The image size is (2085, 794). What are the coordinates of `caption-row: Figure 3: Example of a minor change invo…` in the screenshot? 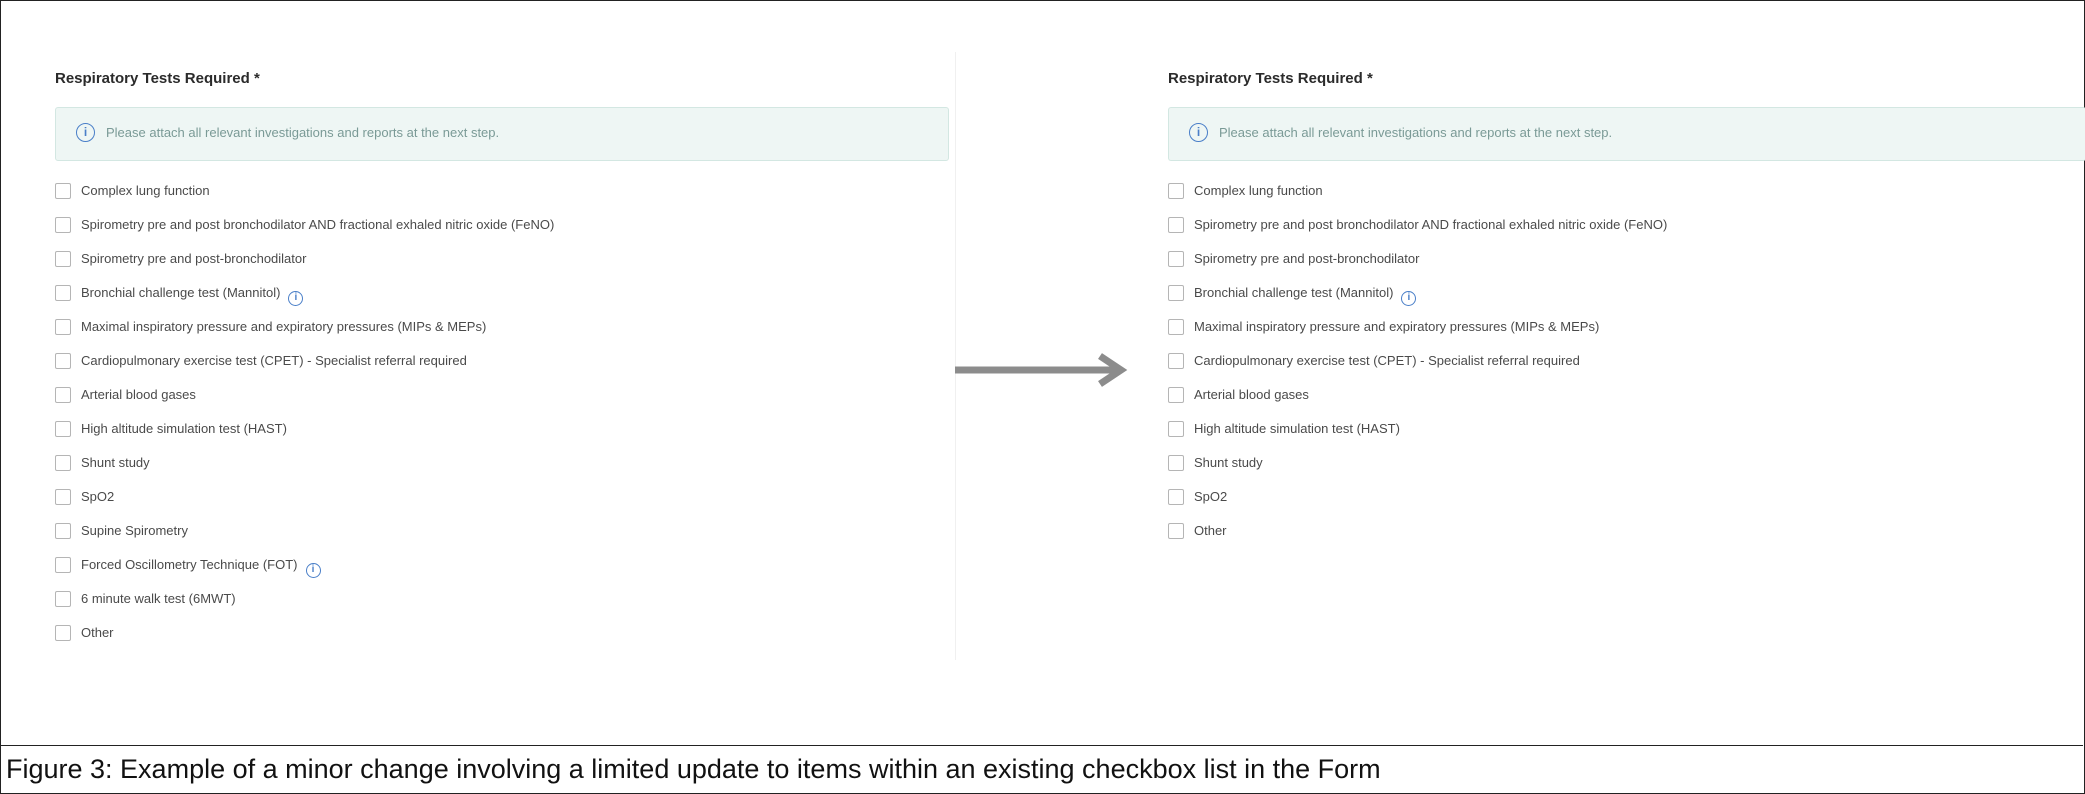 It's located at (1041, 769).